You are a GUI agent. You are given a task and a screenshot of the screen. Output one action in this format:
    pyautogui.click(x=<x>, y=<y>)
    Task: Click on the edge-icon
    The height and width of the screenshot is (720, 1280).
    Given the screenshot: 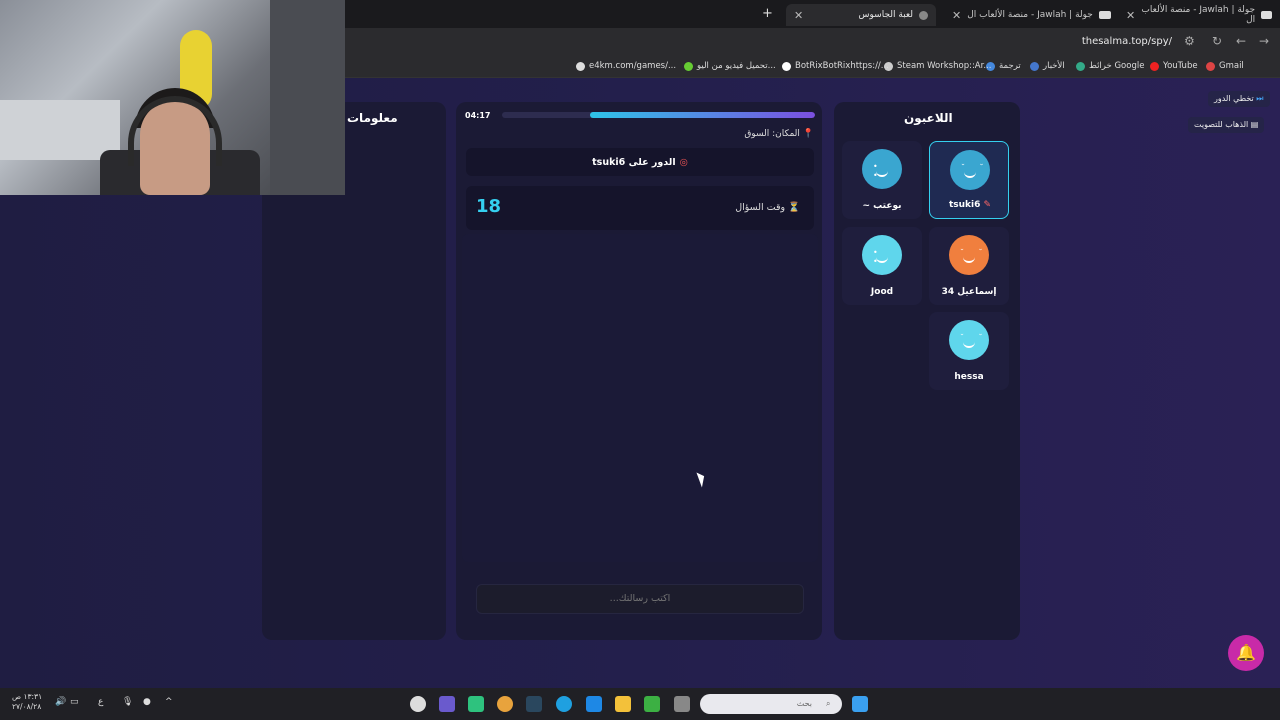 What is the action you would take?
    pyautogui.click(x=564, y=704)
    